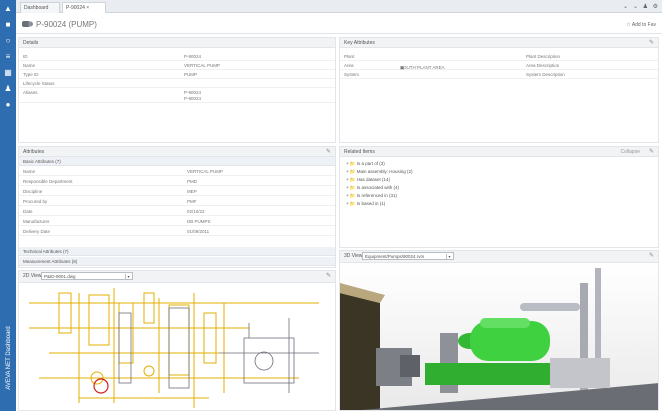  What do you see at coordinates (8, 25) in the screenshot?
I see `bookmark-icon: ■` at bounding box center [8, 25].